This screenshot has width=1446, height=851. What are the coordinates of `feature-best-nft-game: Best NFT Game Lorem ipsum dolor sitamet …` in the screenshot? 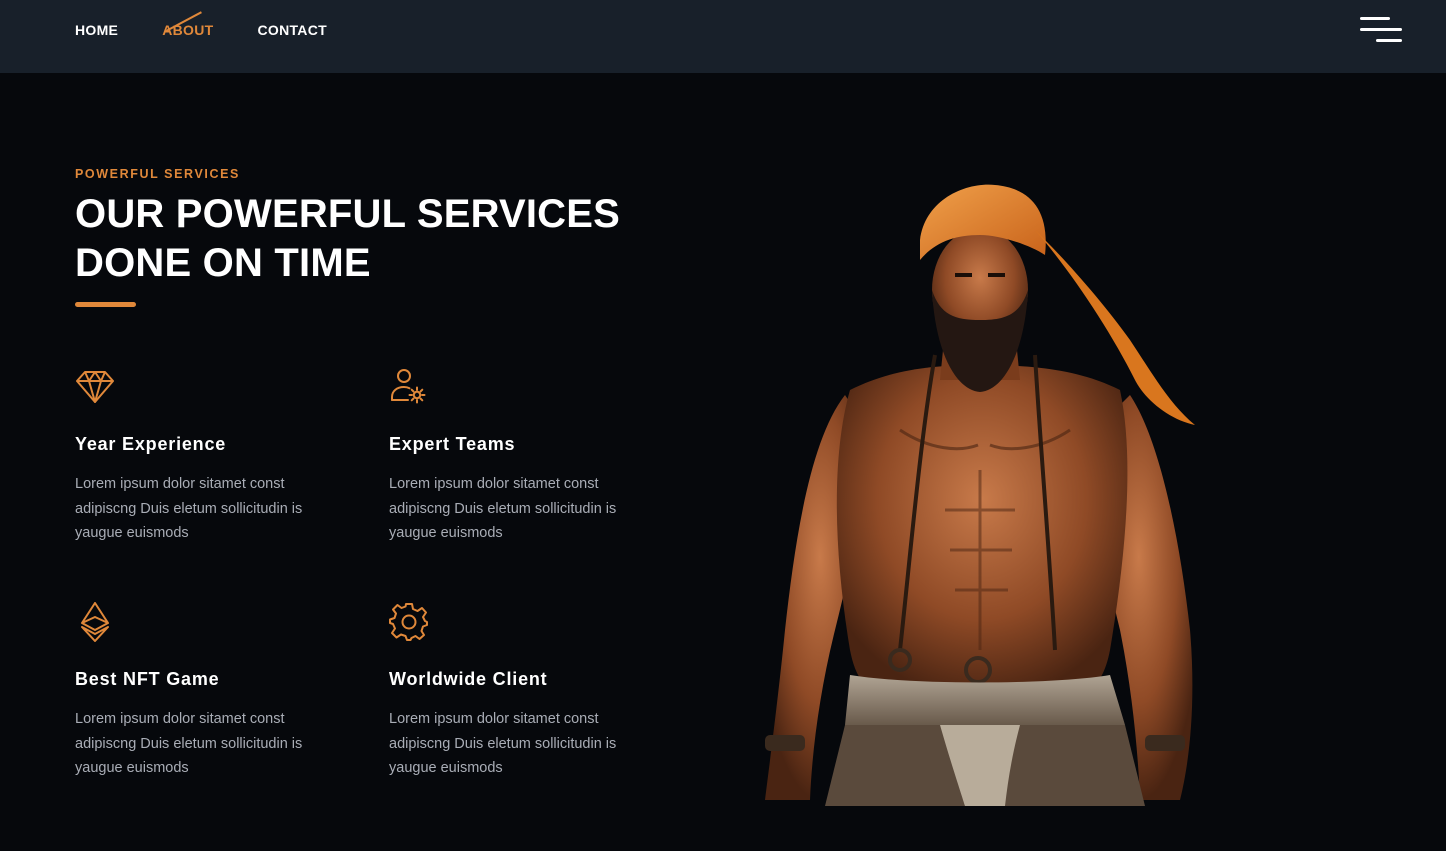 It's located at (220, 689).